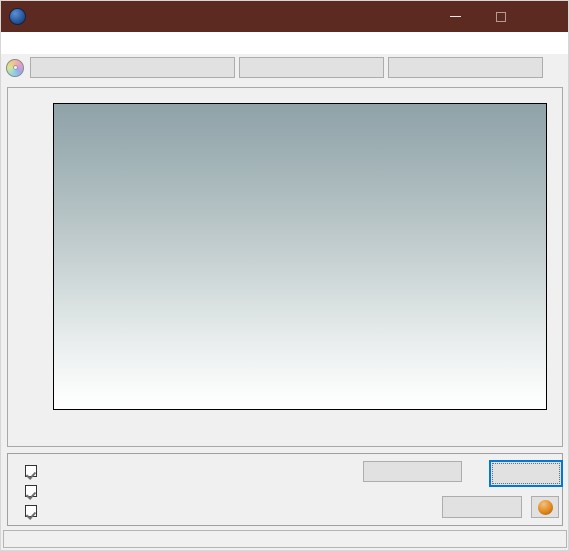 This screenshot has width=569, height=551. Describe the element at coordinates (219, 471) in the screenshot. I see `msf-row` at that location.